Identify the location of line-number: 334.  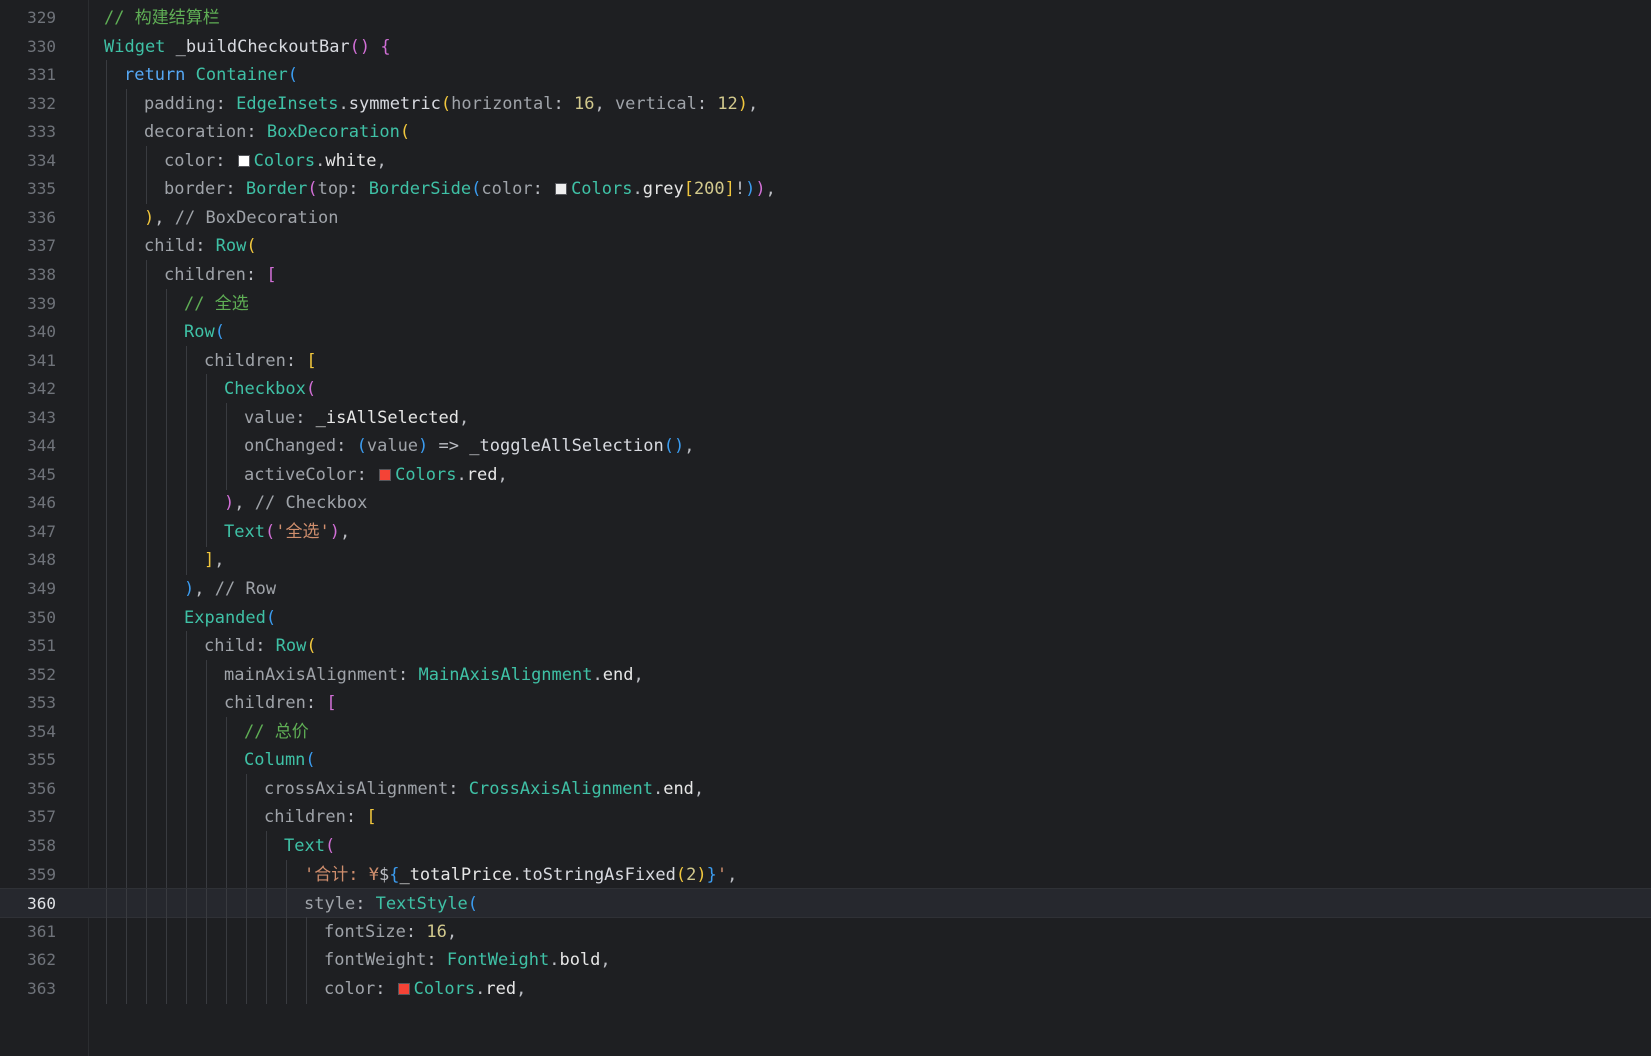
(28, 161).